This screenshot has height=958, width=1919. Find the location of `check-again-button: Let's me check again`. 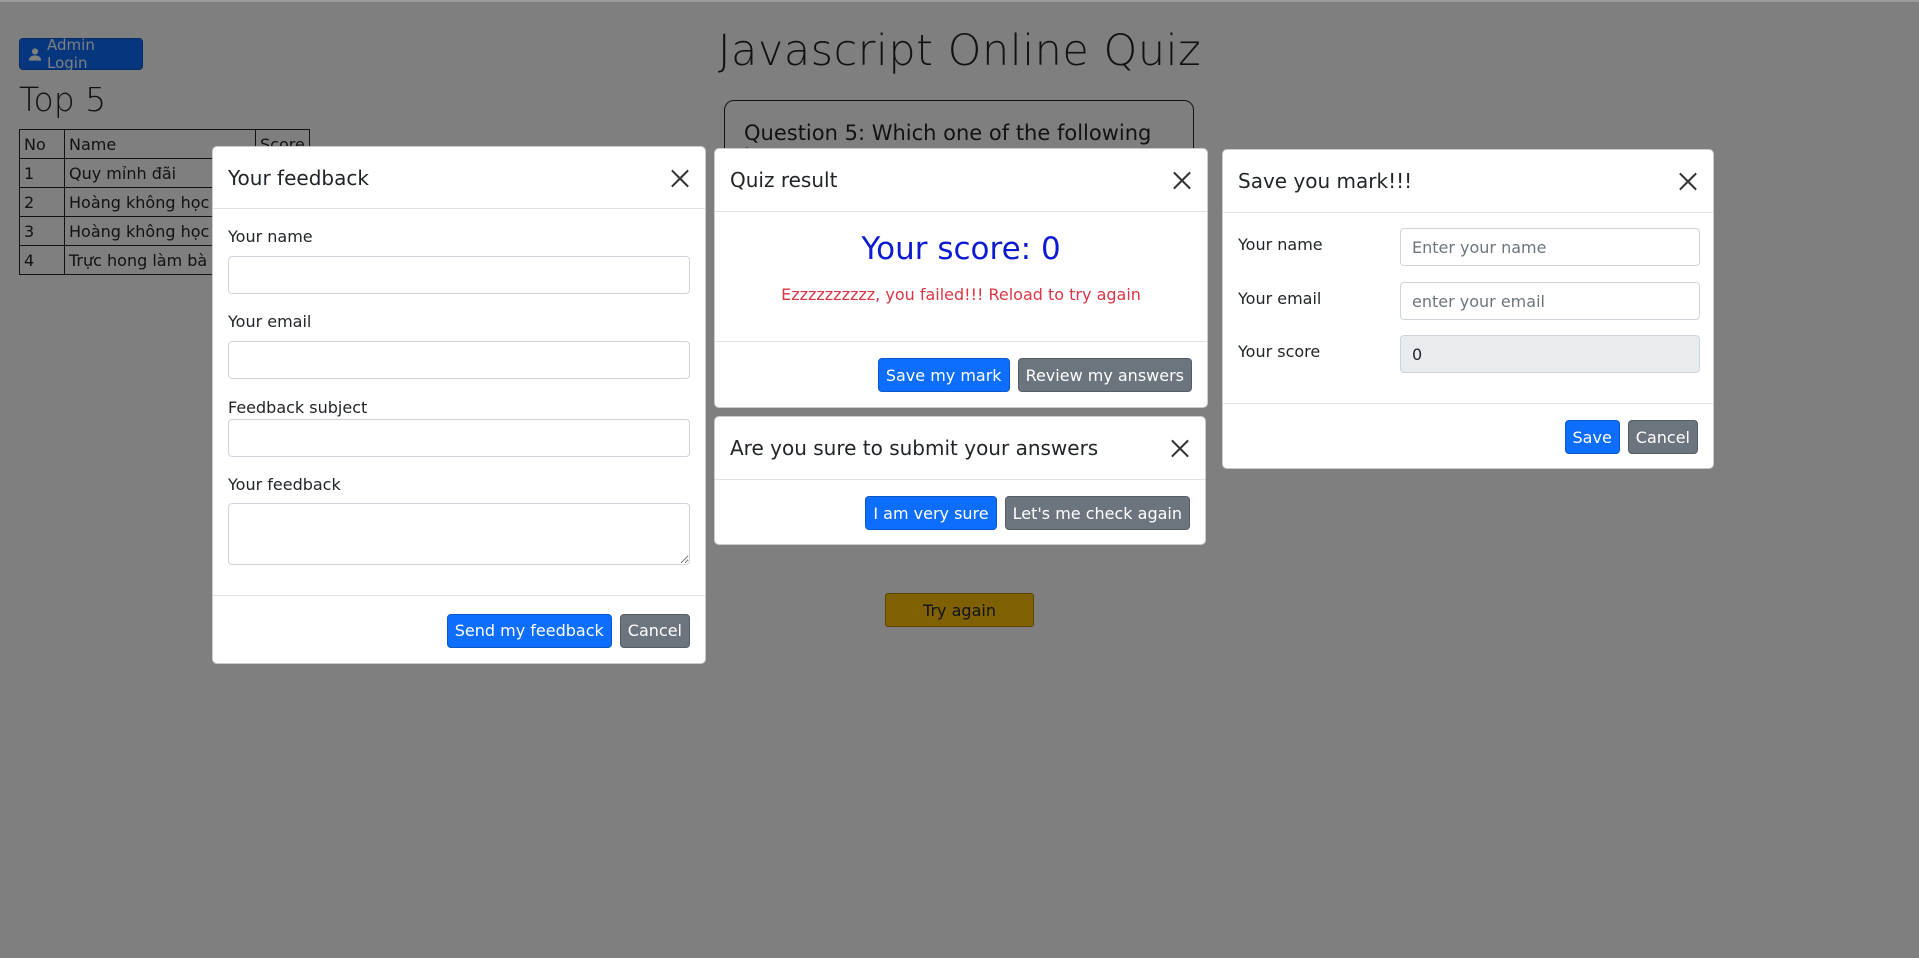

check-again-button: Let's me check again is located at coordinates (1097, 513).